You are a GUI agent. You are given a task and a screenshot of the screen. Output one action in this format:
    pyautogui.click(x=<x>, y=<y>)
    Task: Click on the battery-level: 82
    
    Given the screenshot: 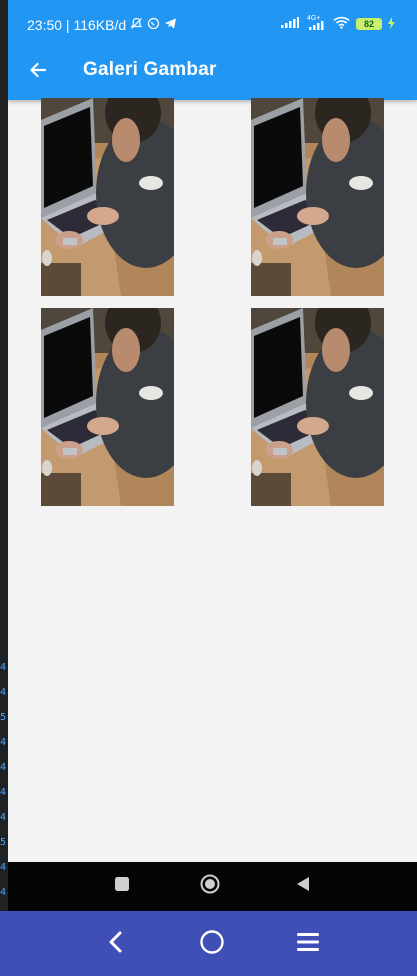 What is the action you would take?
    pyautogui.click(x=368, y=24)
    